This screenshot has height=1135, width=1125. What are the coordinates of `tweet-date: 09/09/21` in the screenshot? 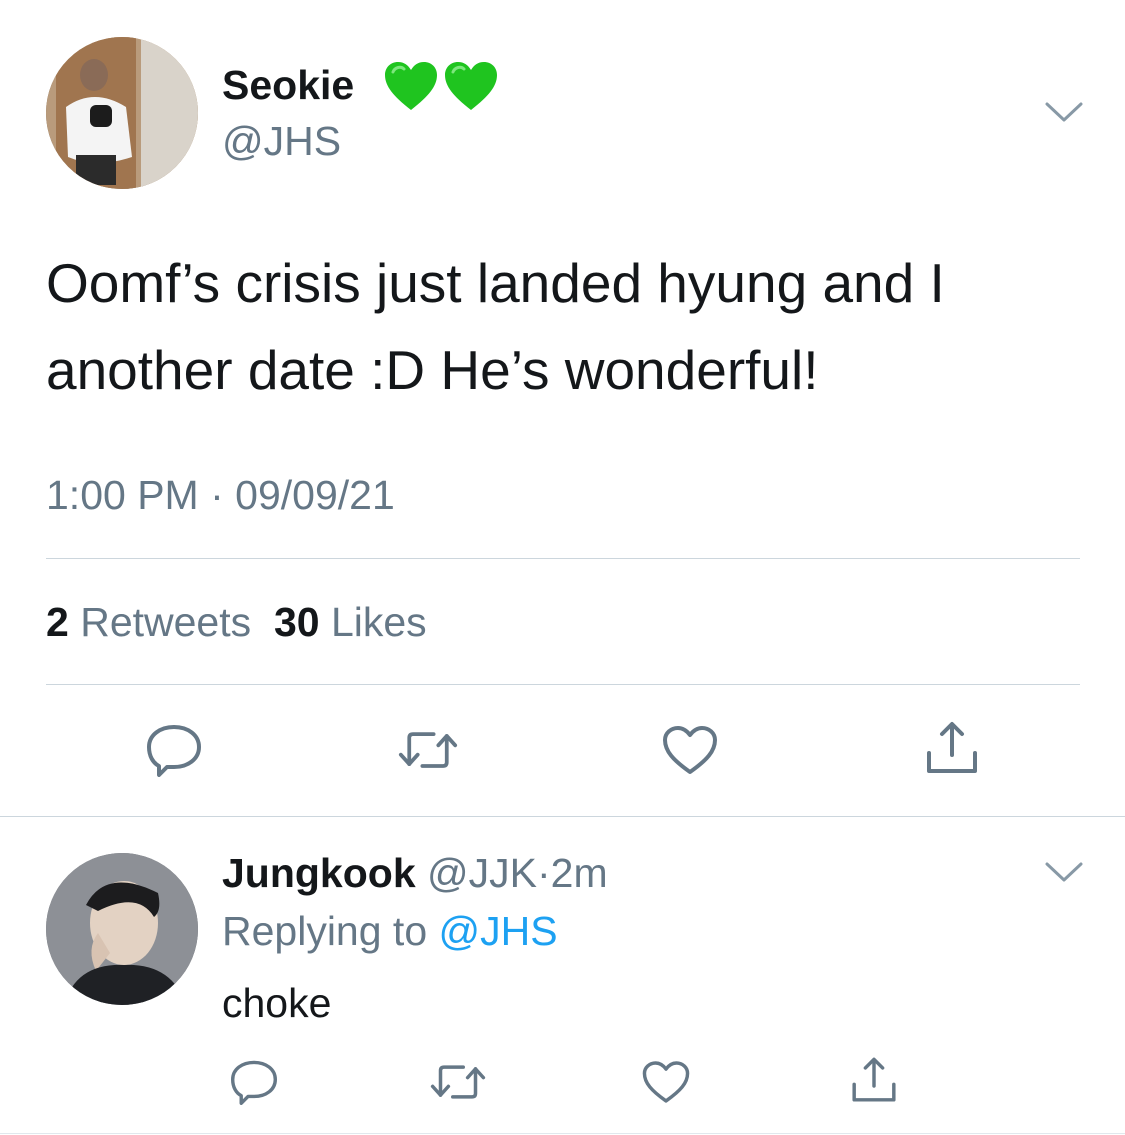 It's located at (315, 495).